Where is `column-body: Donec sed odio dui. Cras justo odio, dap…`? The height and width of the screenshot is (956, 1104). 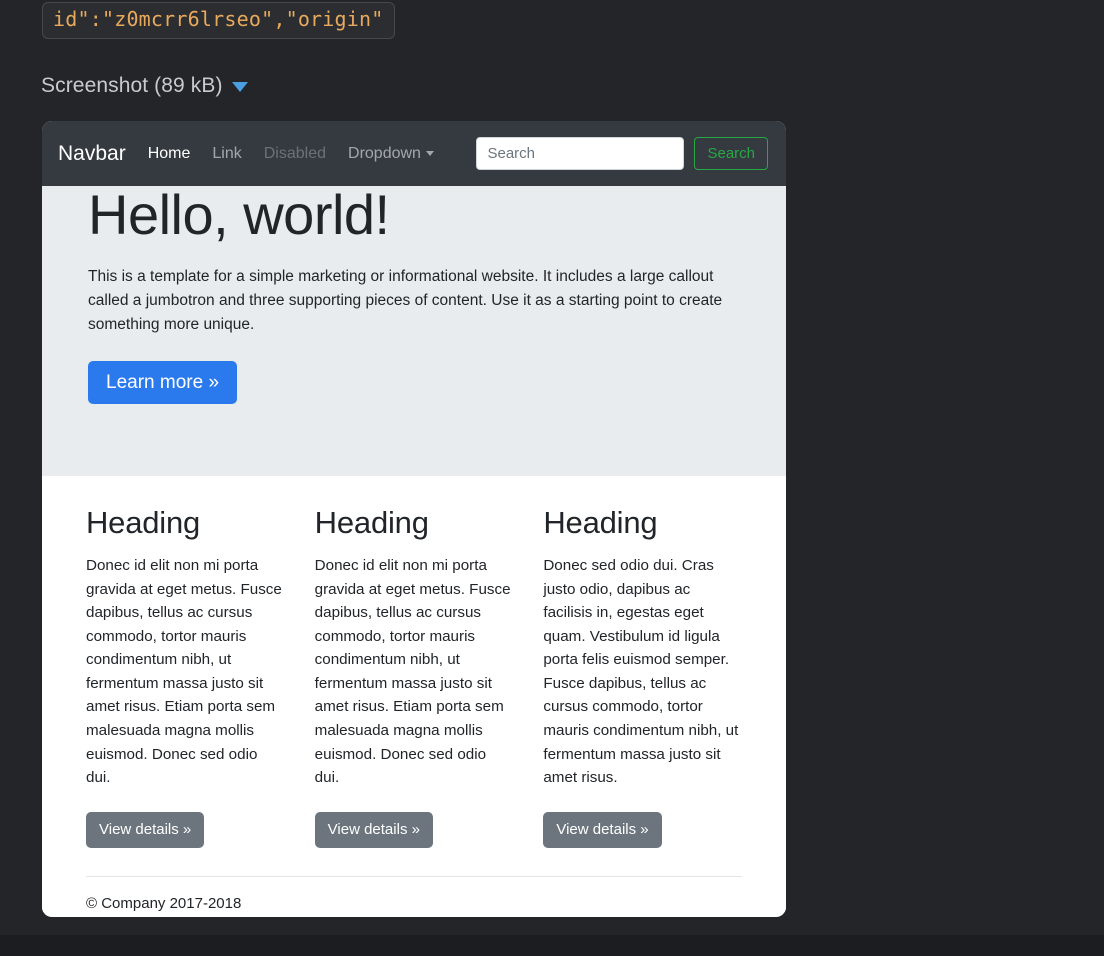
column-body: Donec sed odio dui. Cras justo odio, dap… is located at coordinates (641, 672).